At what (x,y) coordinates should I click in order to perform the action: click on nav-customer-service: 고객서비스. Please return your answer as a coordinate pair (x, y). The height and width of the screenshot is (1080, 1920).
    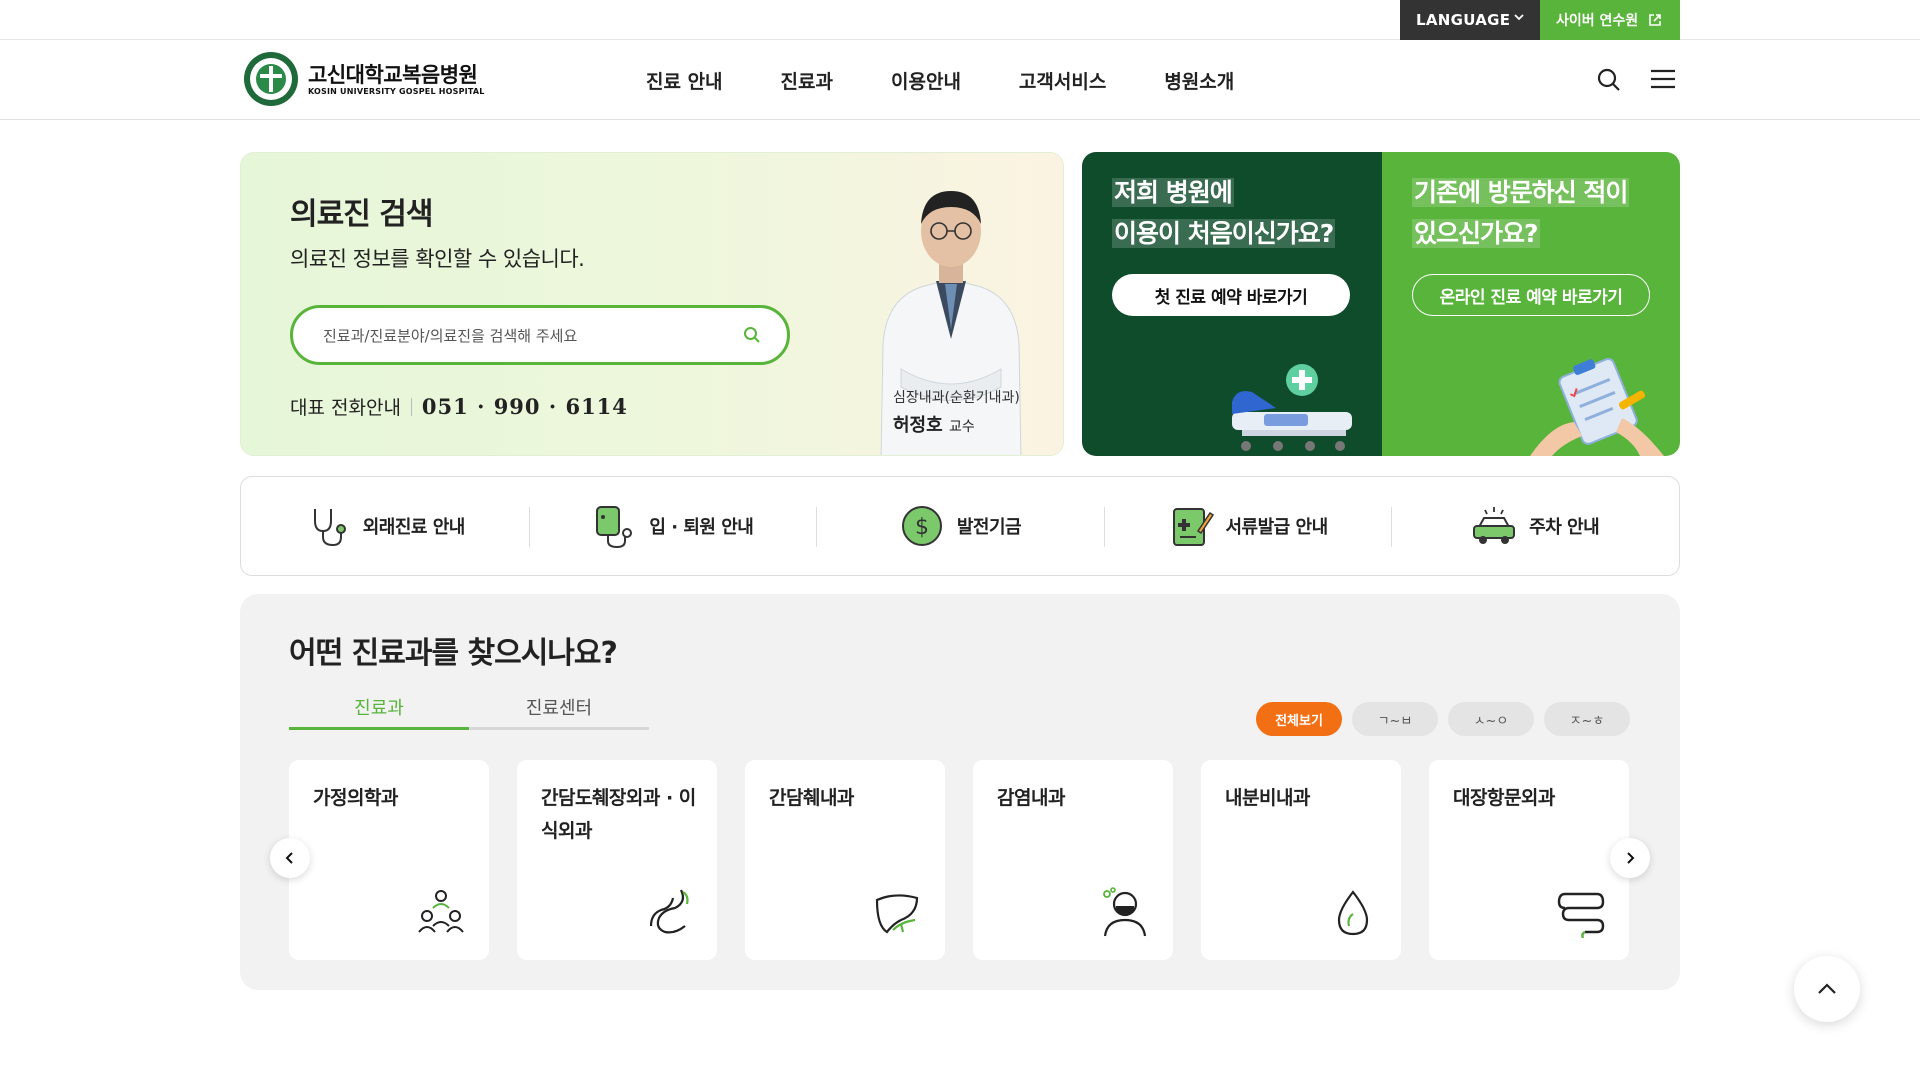
    Looking at the image, I should click on (1062, 80).